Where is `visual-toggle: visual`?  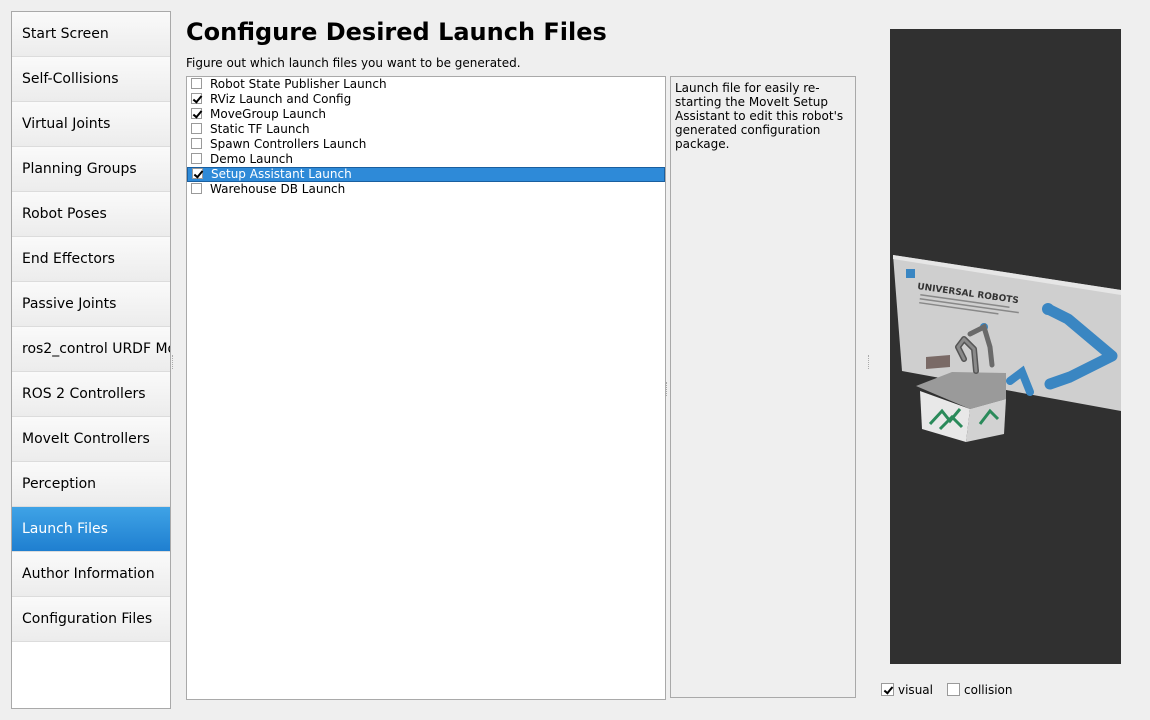
visual-toggle: visual is located at coordinates (907, 690).